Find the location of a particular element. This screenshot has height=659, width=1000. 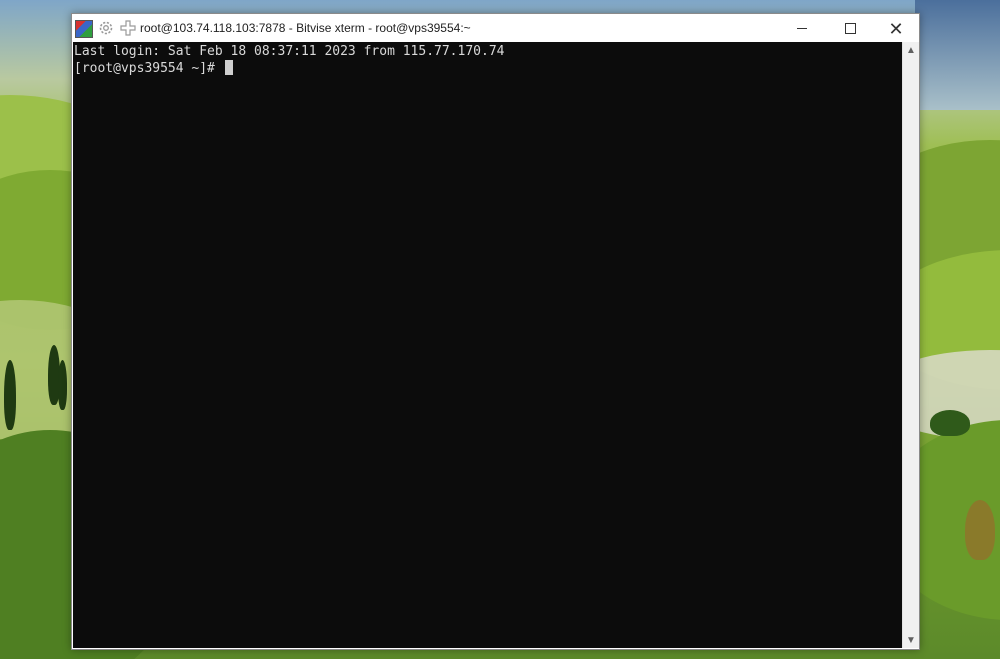

terminal-cursor is located at coordinates (228, 67).